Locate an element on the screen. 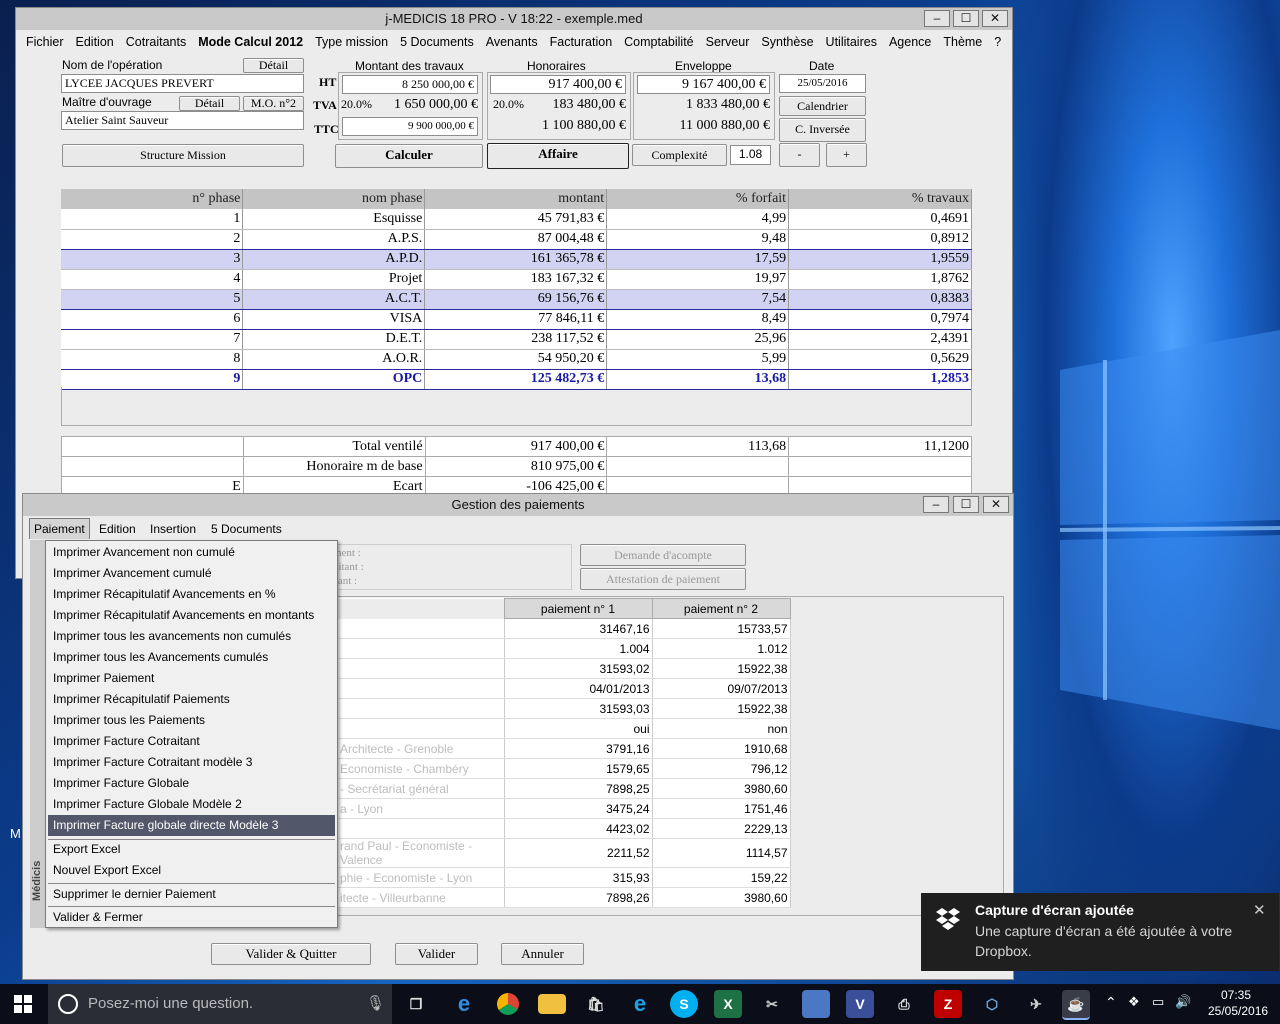  payment-cell: 1114,57 is located at coordinates (721, 853).